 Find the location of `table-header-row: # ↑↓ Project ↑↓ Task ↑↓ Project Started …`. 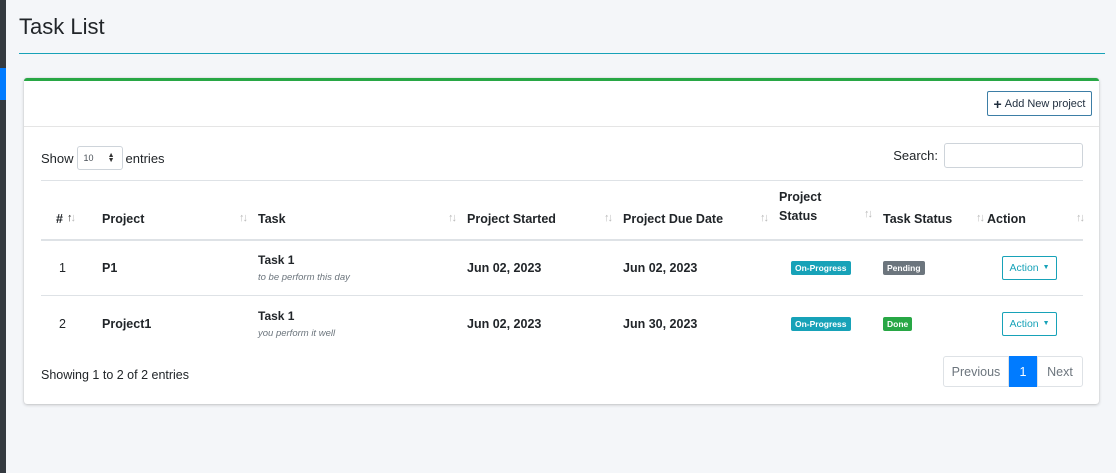

table-header-row: # ↑↓ Project ↑↓ Task ↑↓ Project Started … is located at coordinates (563, 210).